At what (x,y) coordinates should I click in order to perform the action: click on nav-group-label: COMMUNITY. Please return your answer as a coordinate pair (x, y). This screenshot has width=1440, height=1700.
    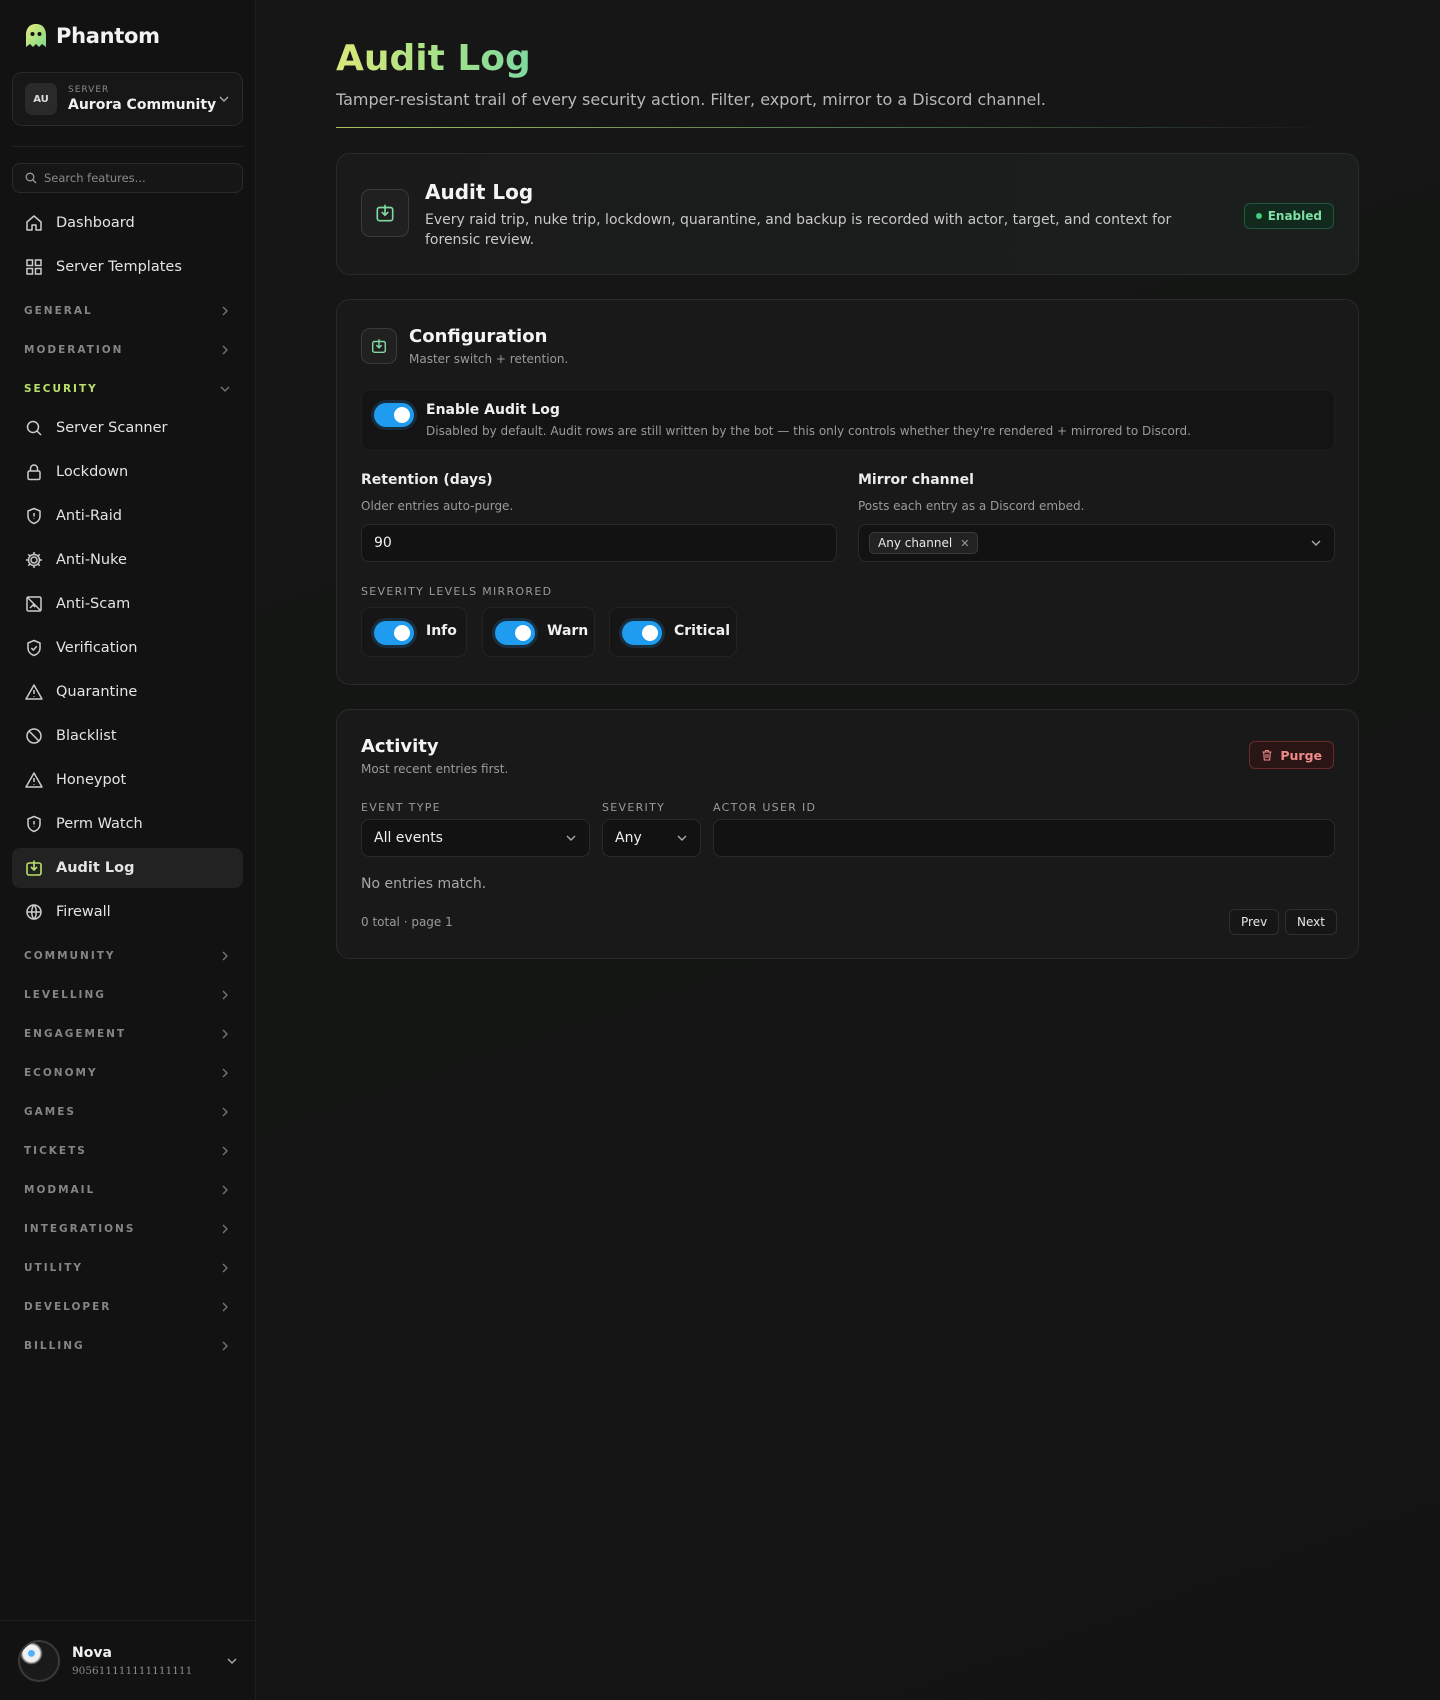
    Looking at the image, I should click on (70, 955).